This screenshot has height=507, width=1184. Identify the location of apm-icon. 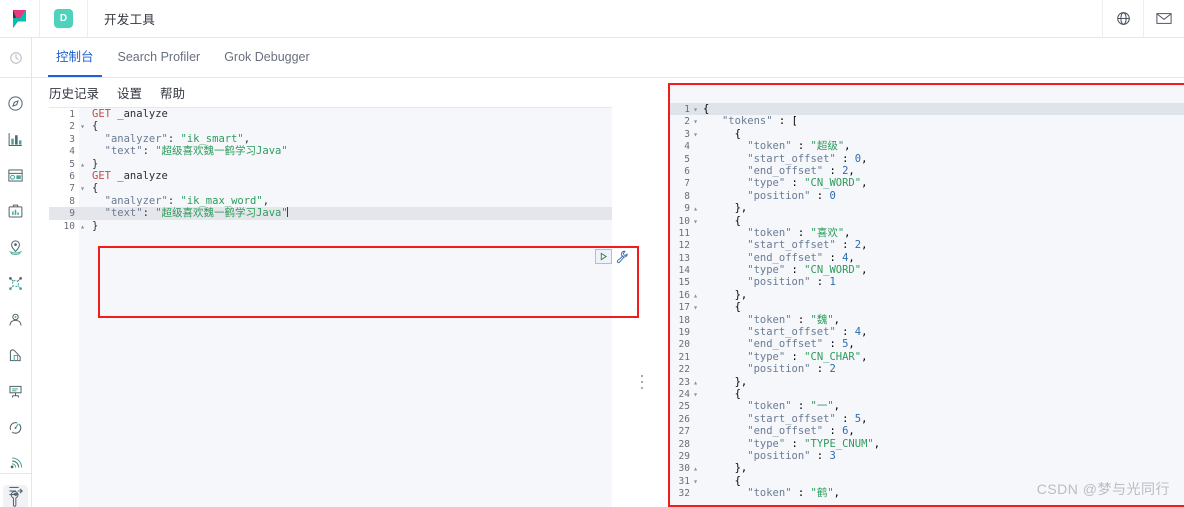
(15, 427).